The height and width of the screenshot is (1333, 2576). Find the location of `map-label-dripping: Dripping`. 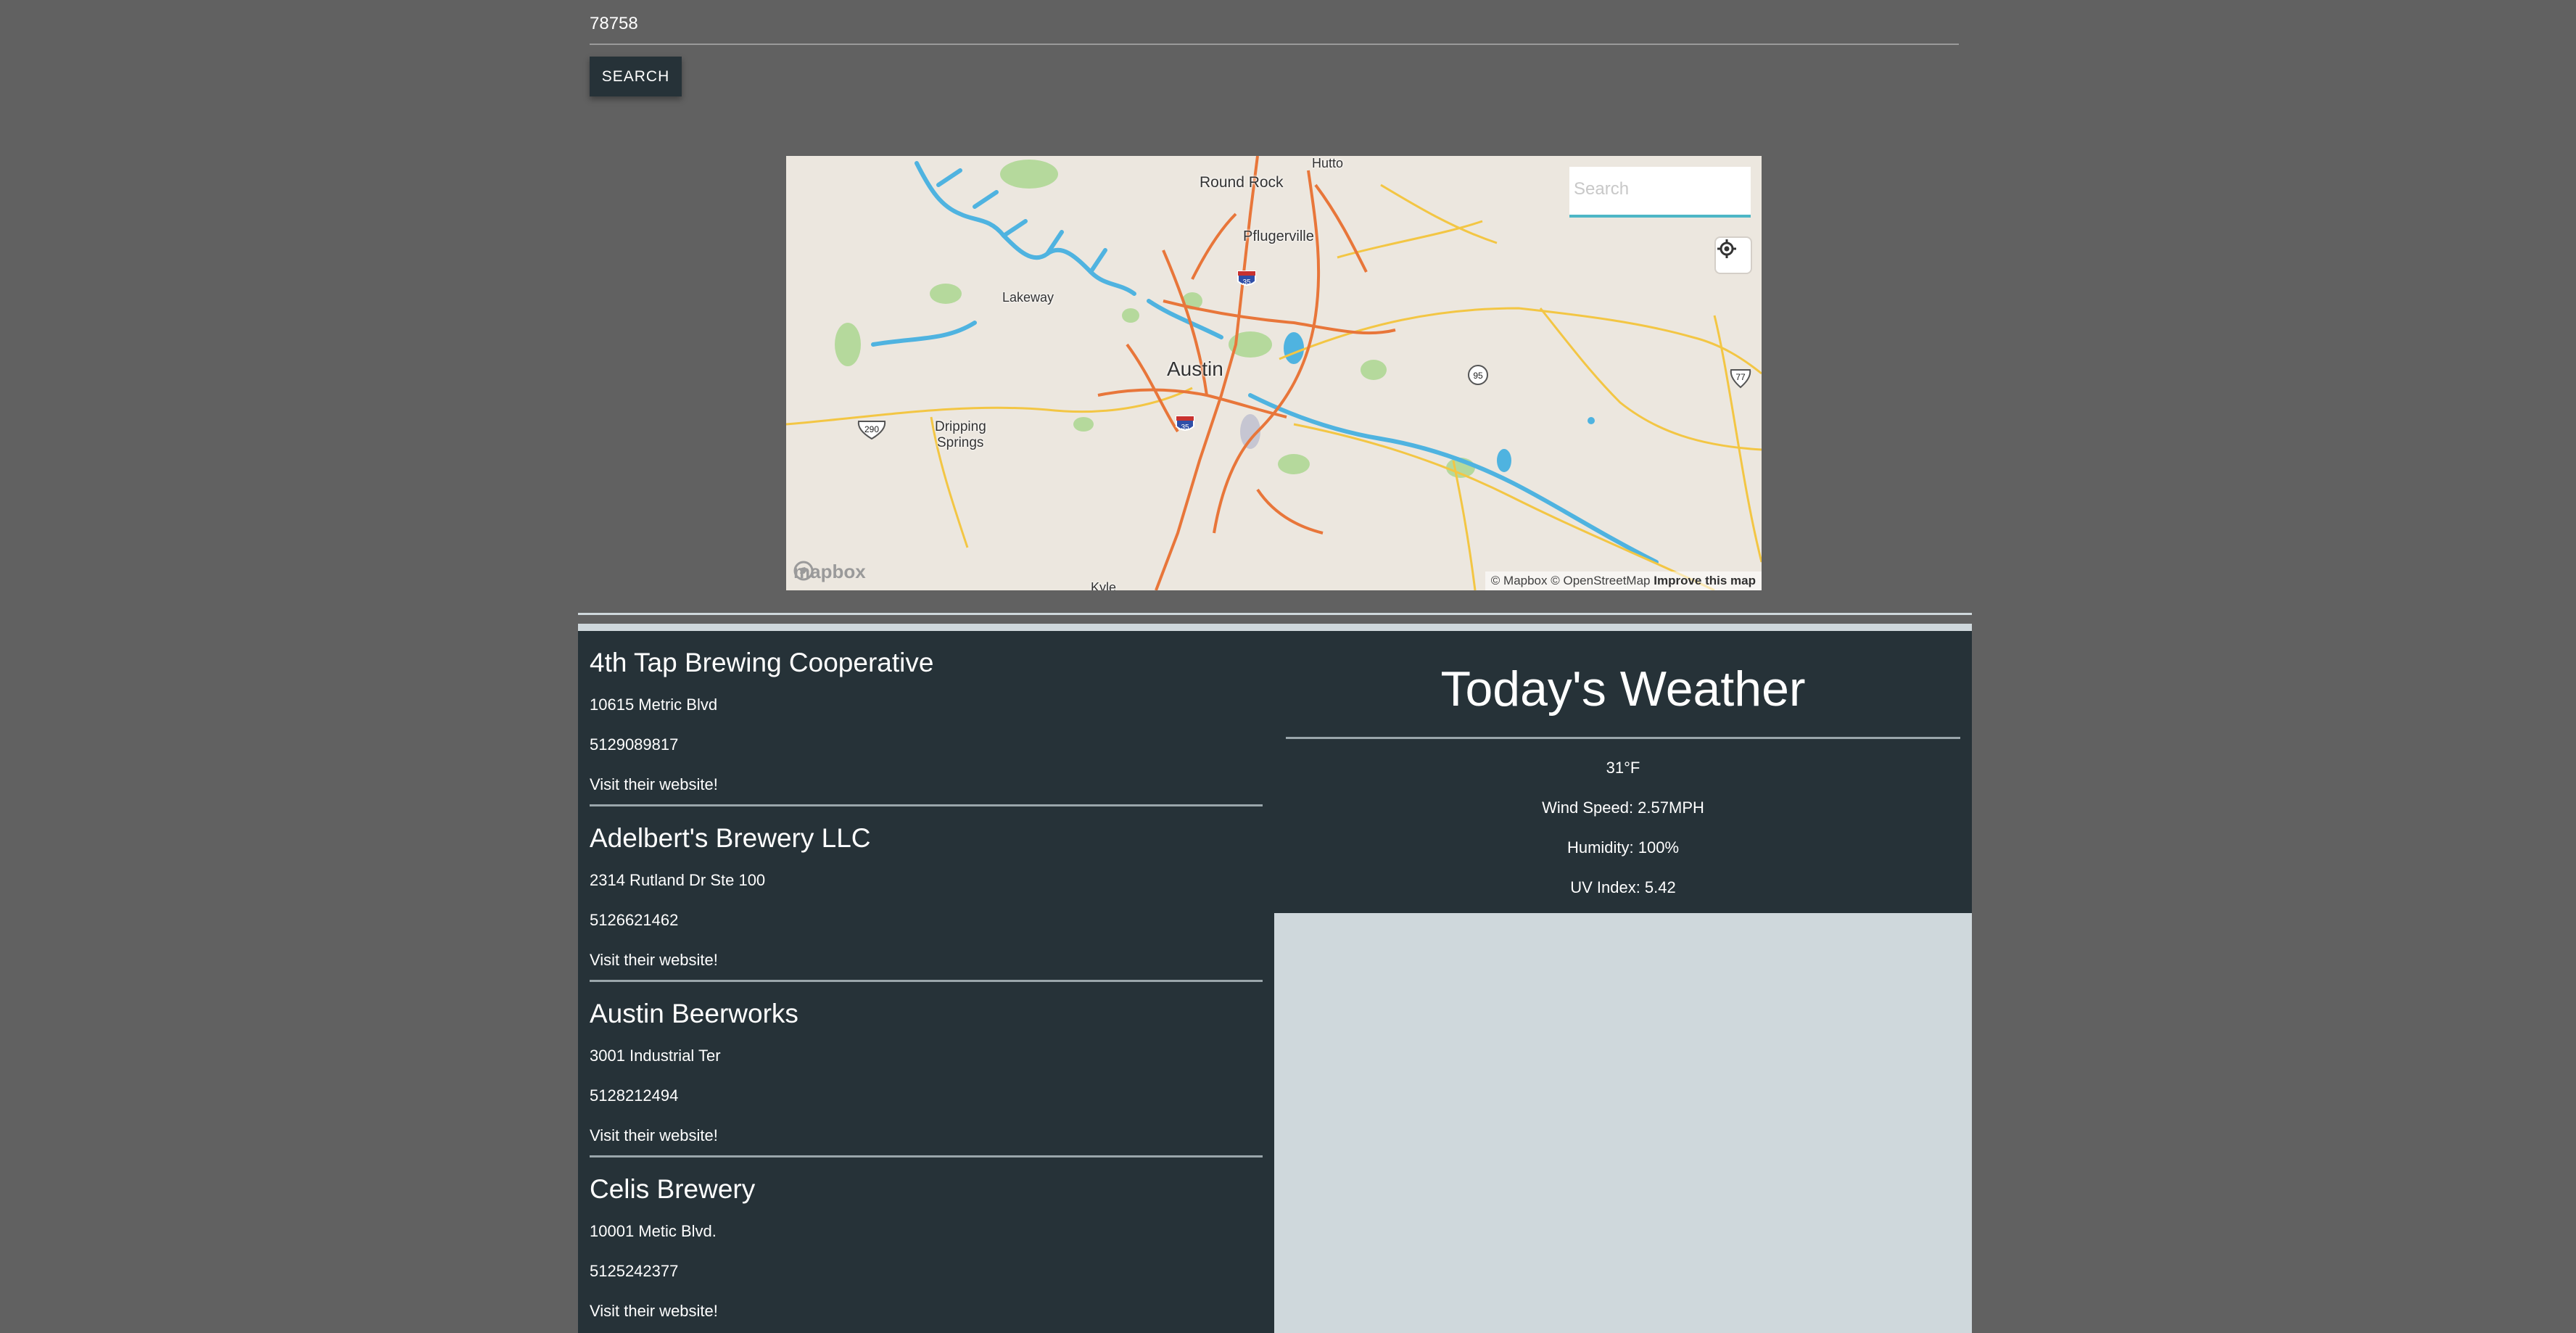

map-label-dripping: Dripping is located at coordinates (960, 426).